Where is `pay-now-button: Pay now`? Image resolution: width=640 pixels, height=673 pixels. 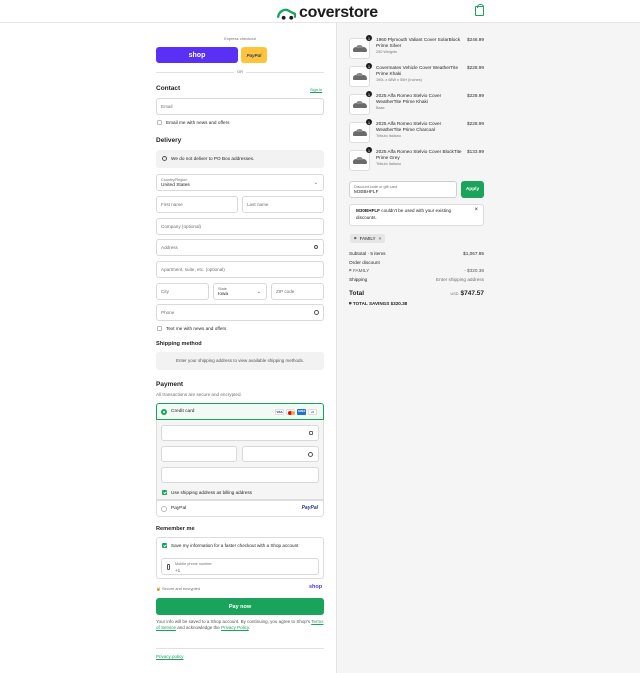
pay-now-button: Pay now is located at coordinates (240, 606).